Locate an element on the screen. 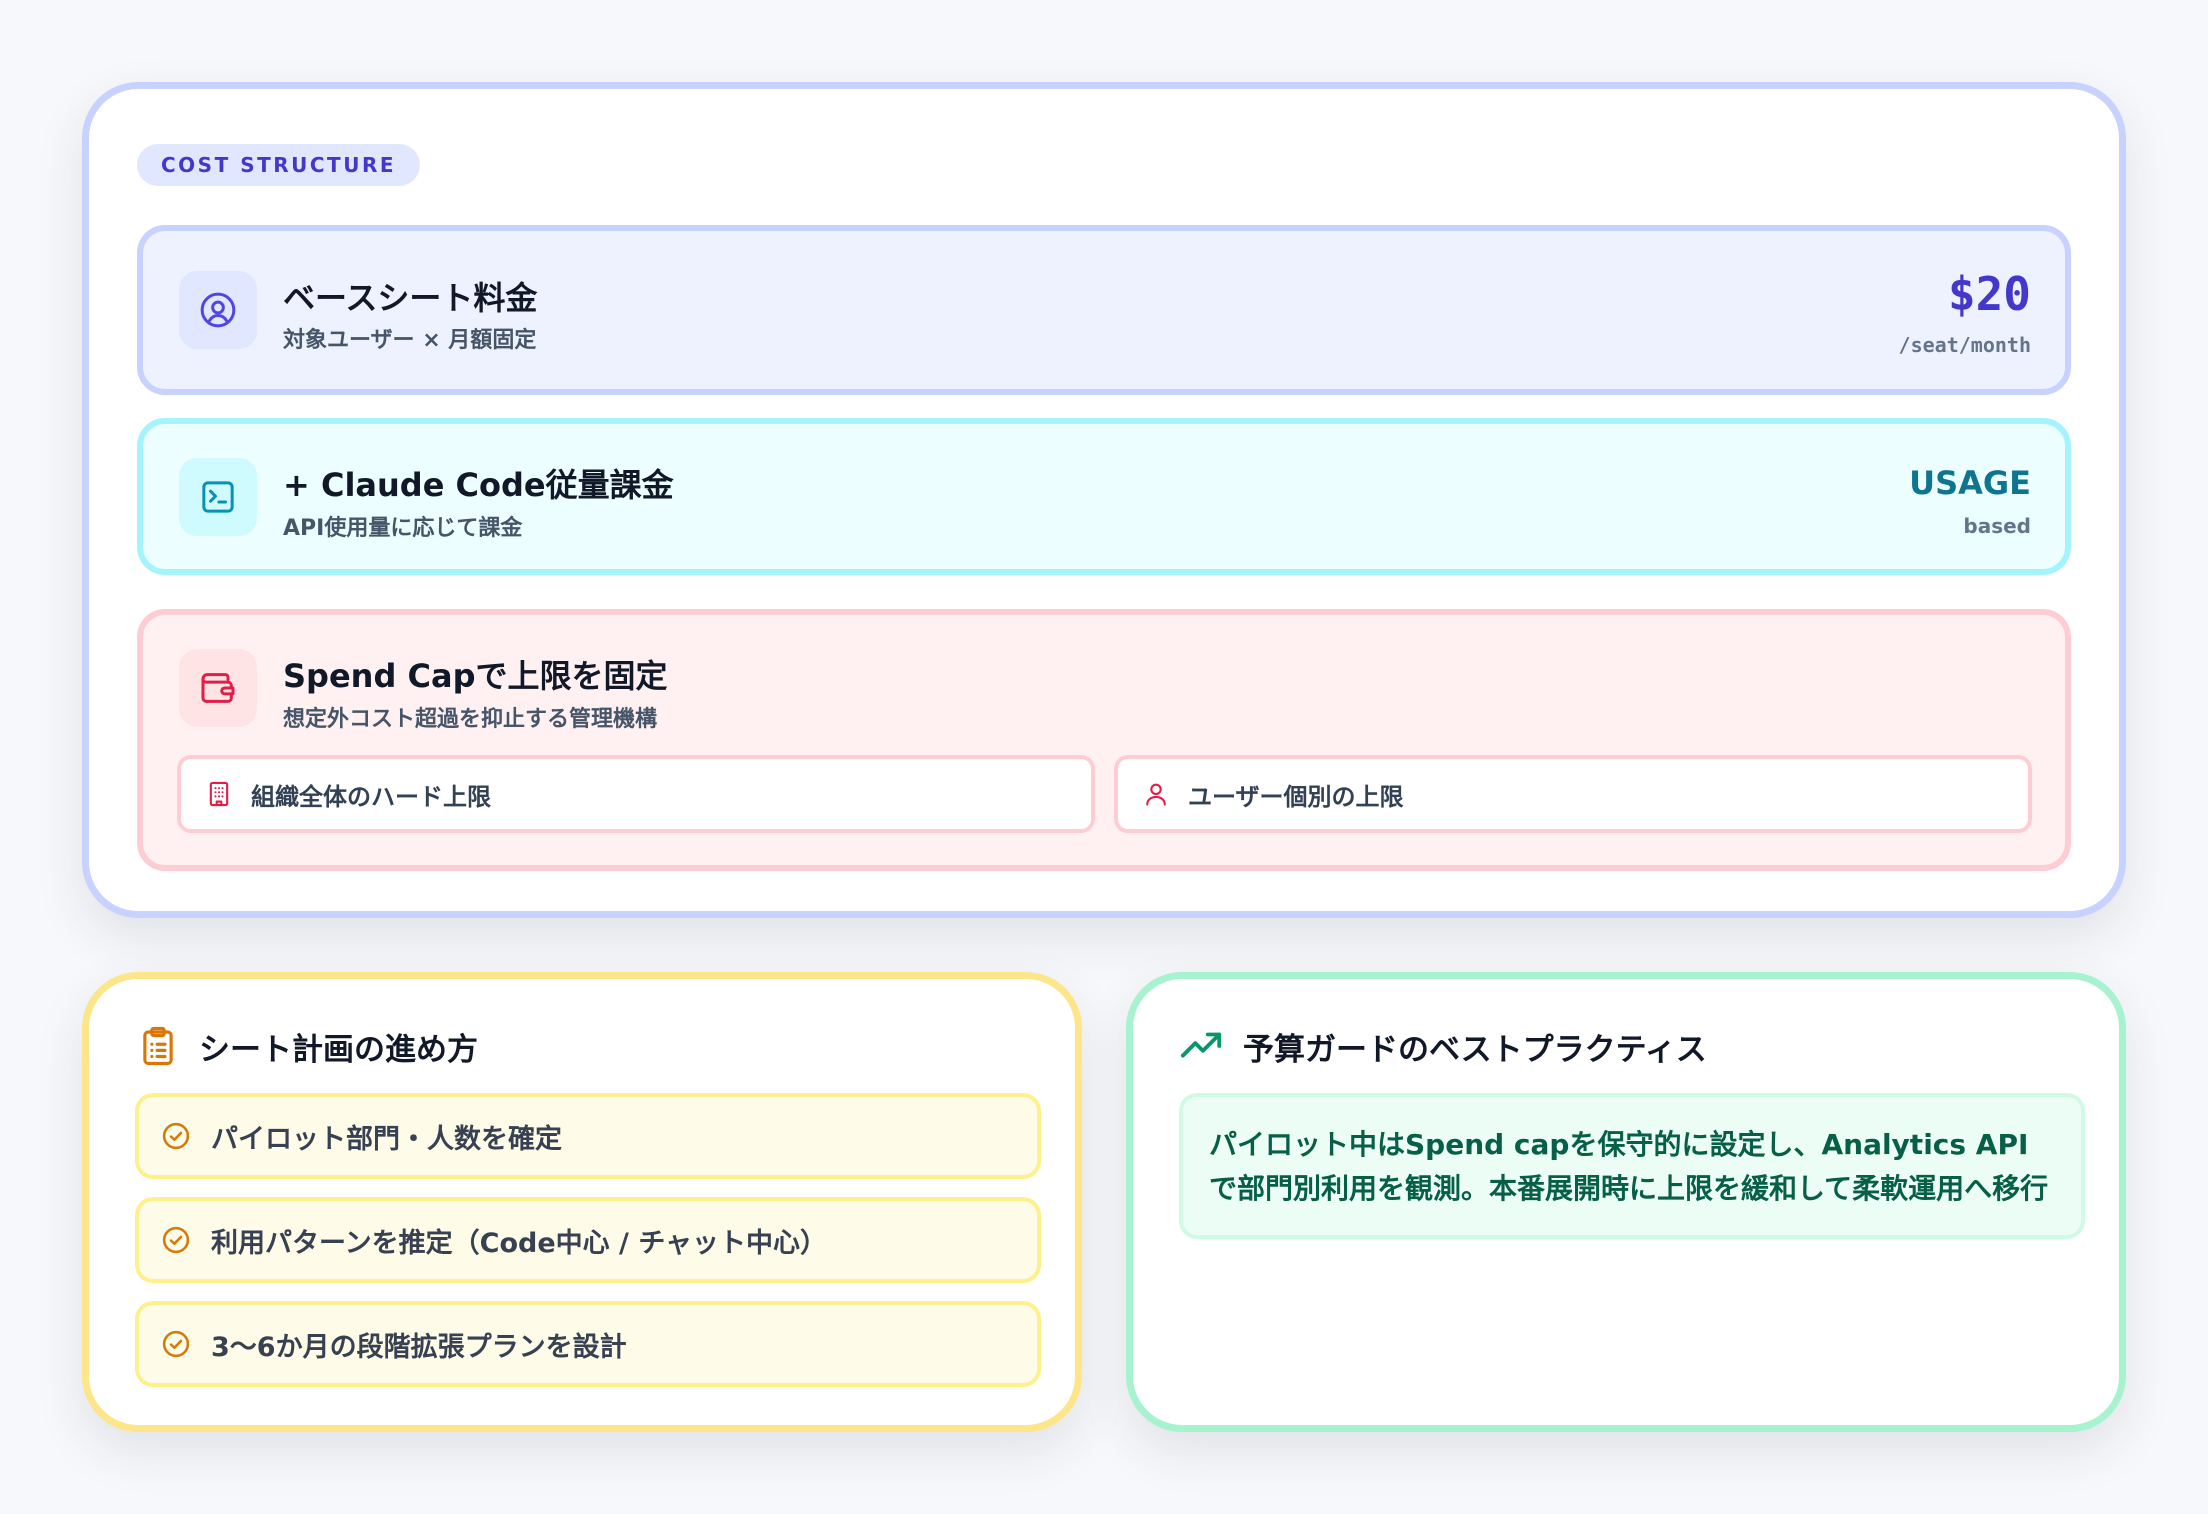  seat-plan-step-label: 3〜6か月の段階拡張プランを設計 is located at coordinates (419, 1347).